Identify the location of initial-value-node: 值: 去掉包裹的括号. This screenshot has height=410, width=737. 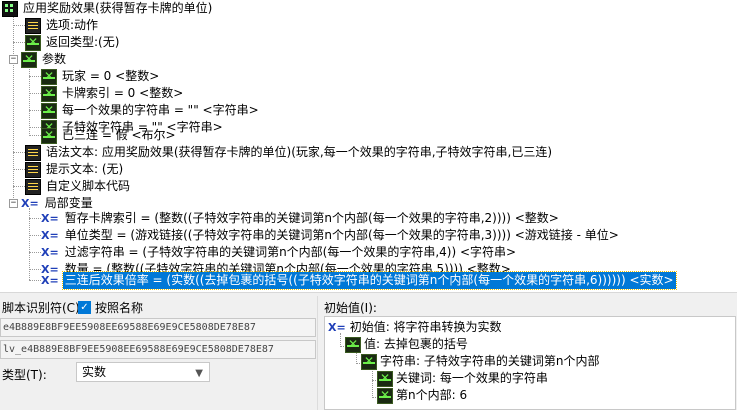
(406, 344).